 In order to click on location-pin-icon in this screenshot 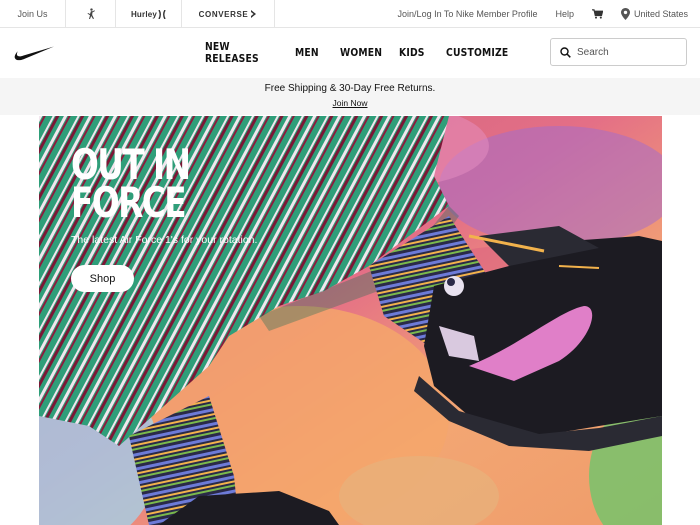, I will do `click(625, 14)`.